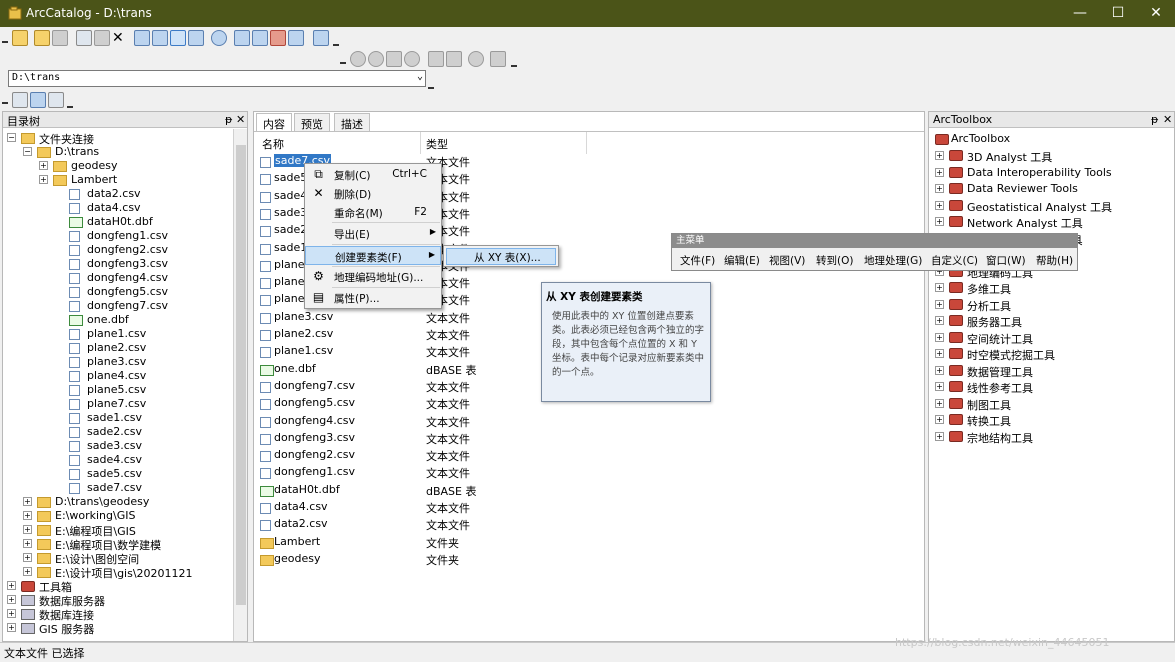 Image resolution: width=1175 pixels, height=662 pixels. What do you see at coordinates (352, 122) in the screenshot?
I see `tab-description: 描述` at bounding box center [352, 122].